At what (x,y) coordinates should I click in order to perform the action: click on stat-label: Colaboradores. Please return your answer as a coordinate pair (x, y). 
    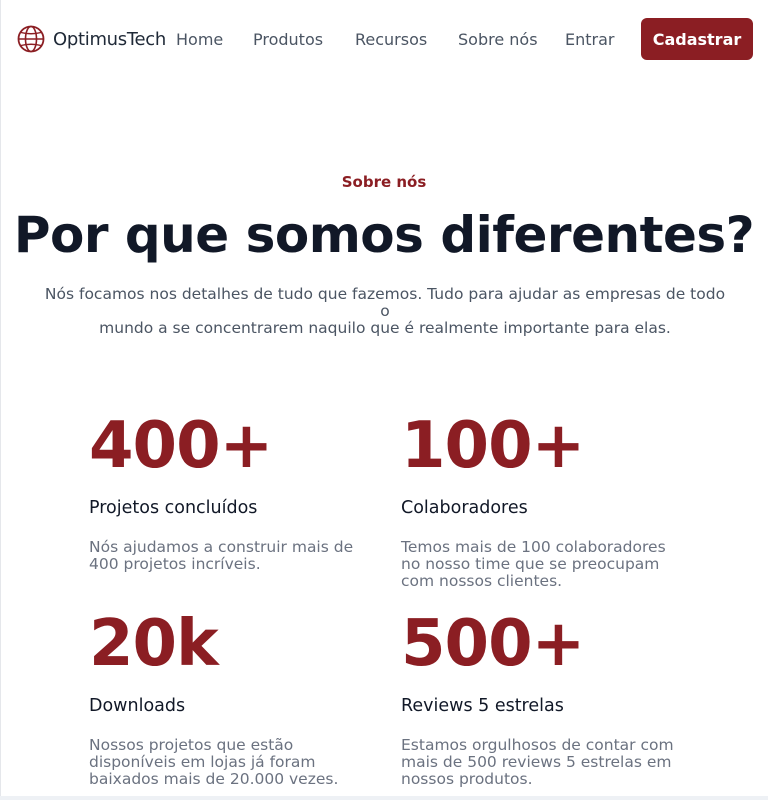
    Looking at the image, I should click on (464, 508).